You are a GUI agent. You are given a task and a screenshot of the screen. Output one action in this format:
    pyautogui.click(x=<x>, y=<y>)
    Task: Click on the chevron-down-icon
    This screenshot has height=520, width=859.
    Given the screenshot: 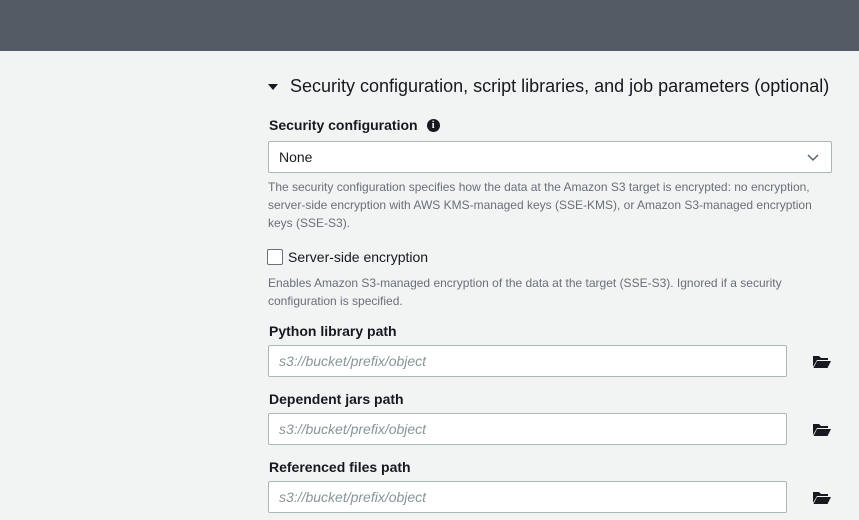 What is the action you would take?
    pyautogui.click(x=813, y=157)
    